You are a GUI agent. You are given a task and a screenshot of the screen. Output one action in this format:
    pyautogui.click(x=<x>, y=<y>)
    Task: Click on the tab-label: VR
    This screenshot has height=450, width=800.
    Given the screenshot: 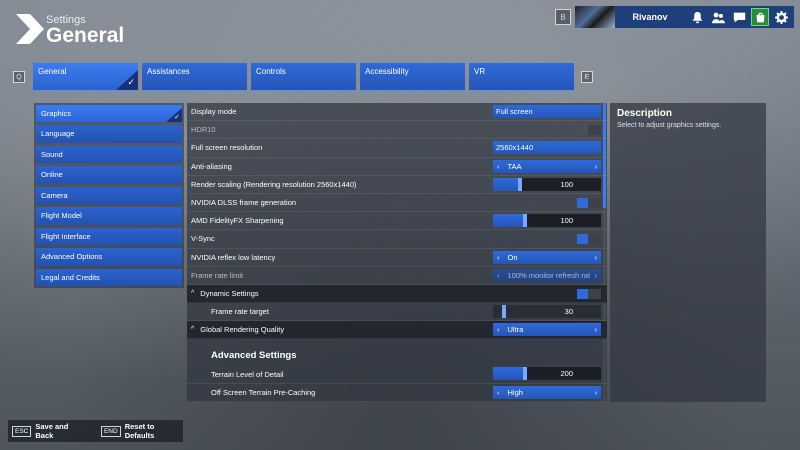 What is the action you would take?
    pyautogui.click(x=480, y=71)
    